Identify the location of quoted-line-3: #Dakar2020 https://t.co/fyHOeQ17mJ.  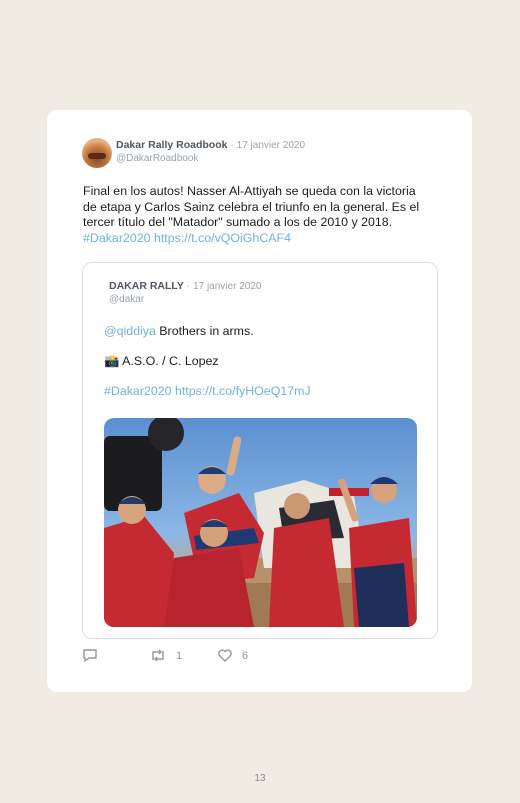
(264, 391).